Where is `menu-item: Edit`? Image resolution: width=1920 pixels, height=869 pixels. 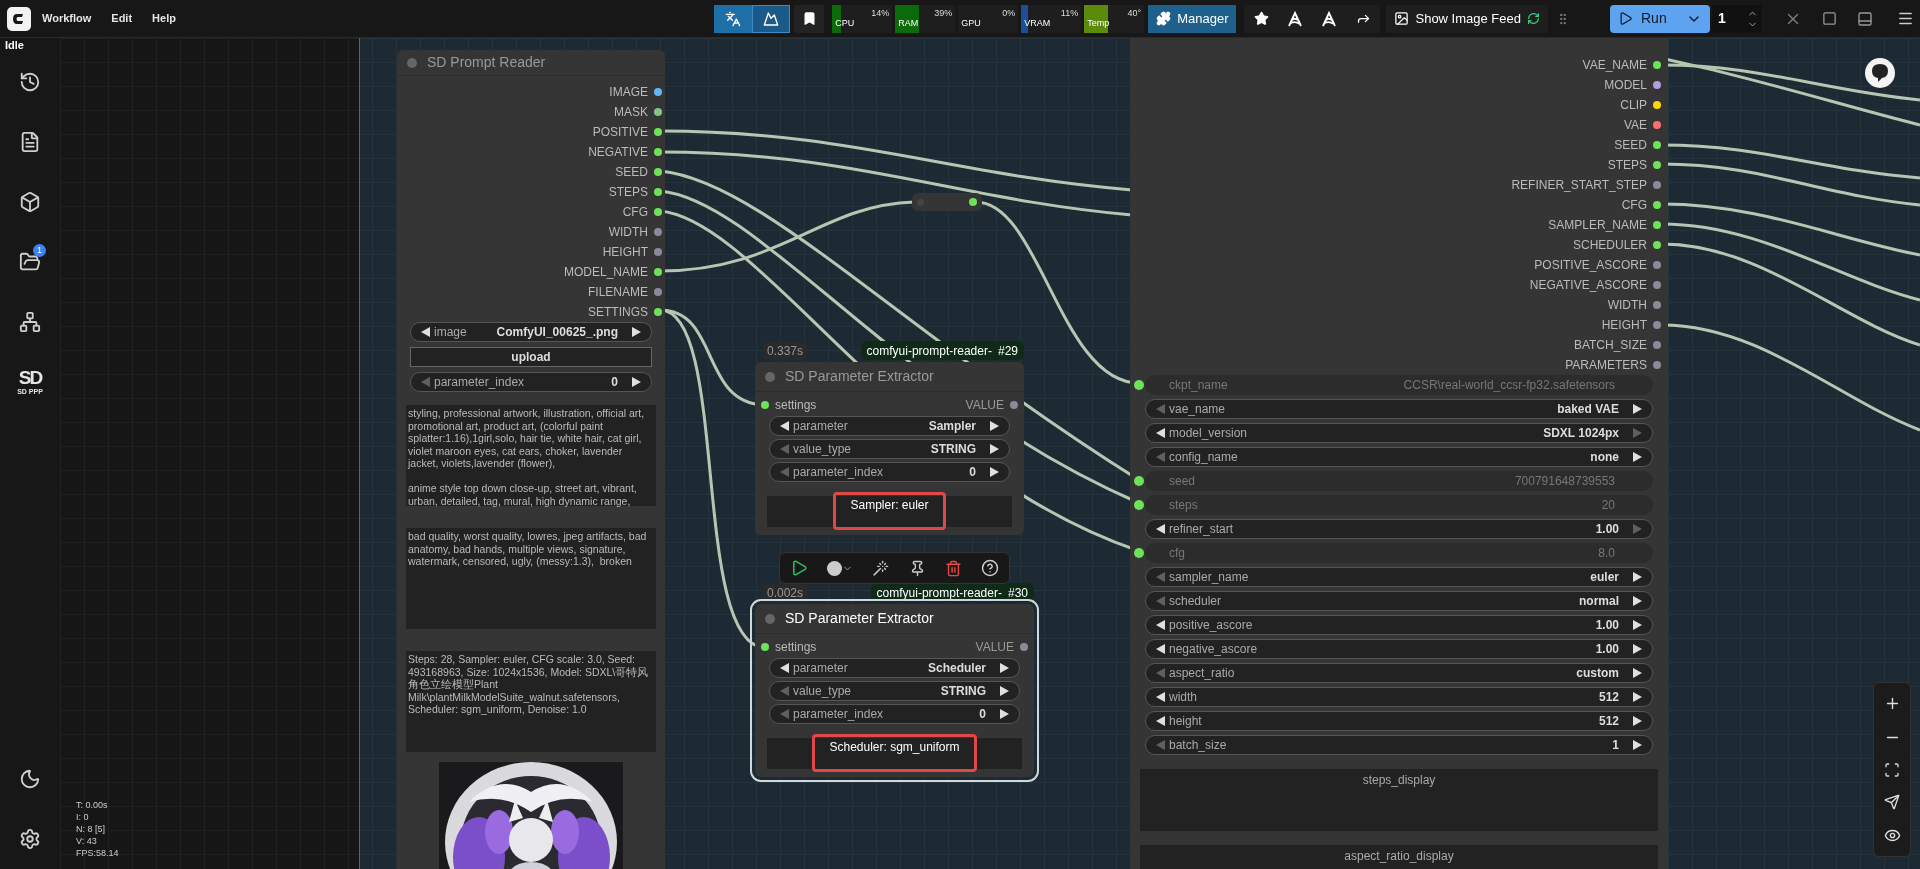 menu-item: Edit is located at coordinates (122, 18).